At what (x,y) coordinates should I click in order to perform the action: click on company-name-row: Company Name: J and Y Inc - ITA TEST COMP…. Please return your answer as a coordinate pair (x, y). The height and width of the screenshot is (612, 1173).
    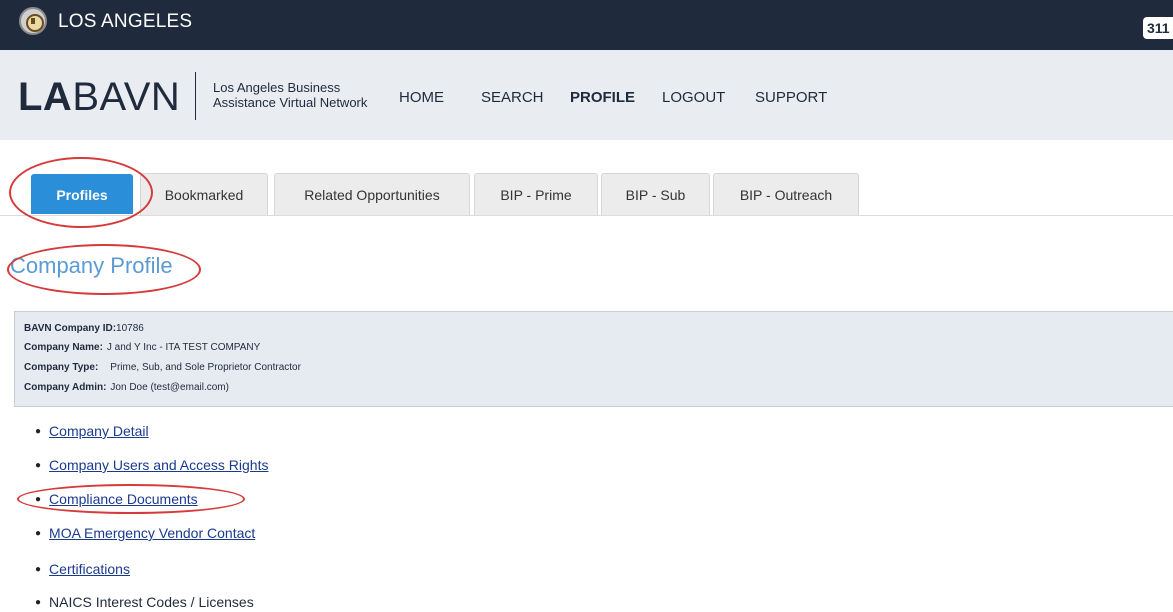
    Looking at the image, I should click on (142, 347).